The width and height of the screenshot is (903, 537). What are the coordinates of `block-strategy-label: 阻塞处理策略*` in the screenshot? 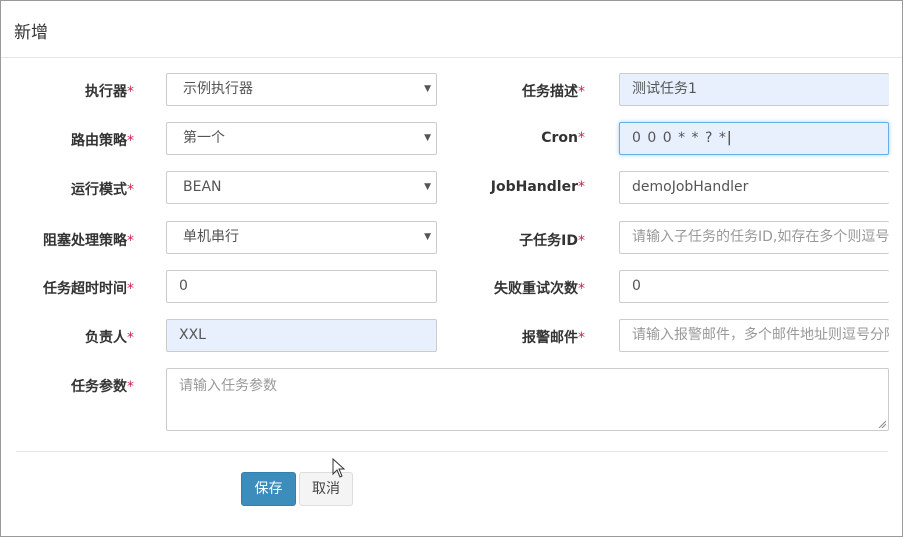 It's located at (88, 241).